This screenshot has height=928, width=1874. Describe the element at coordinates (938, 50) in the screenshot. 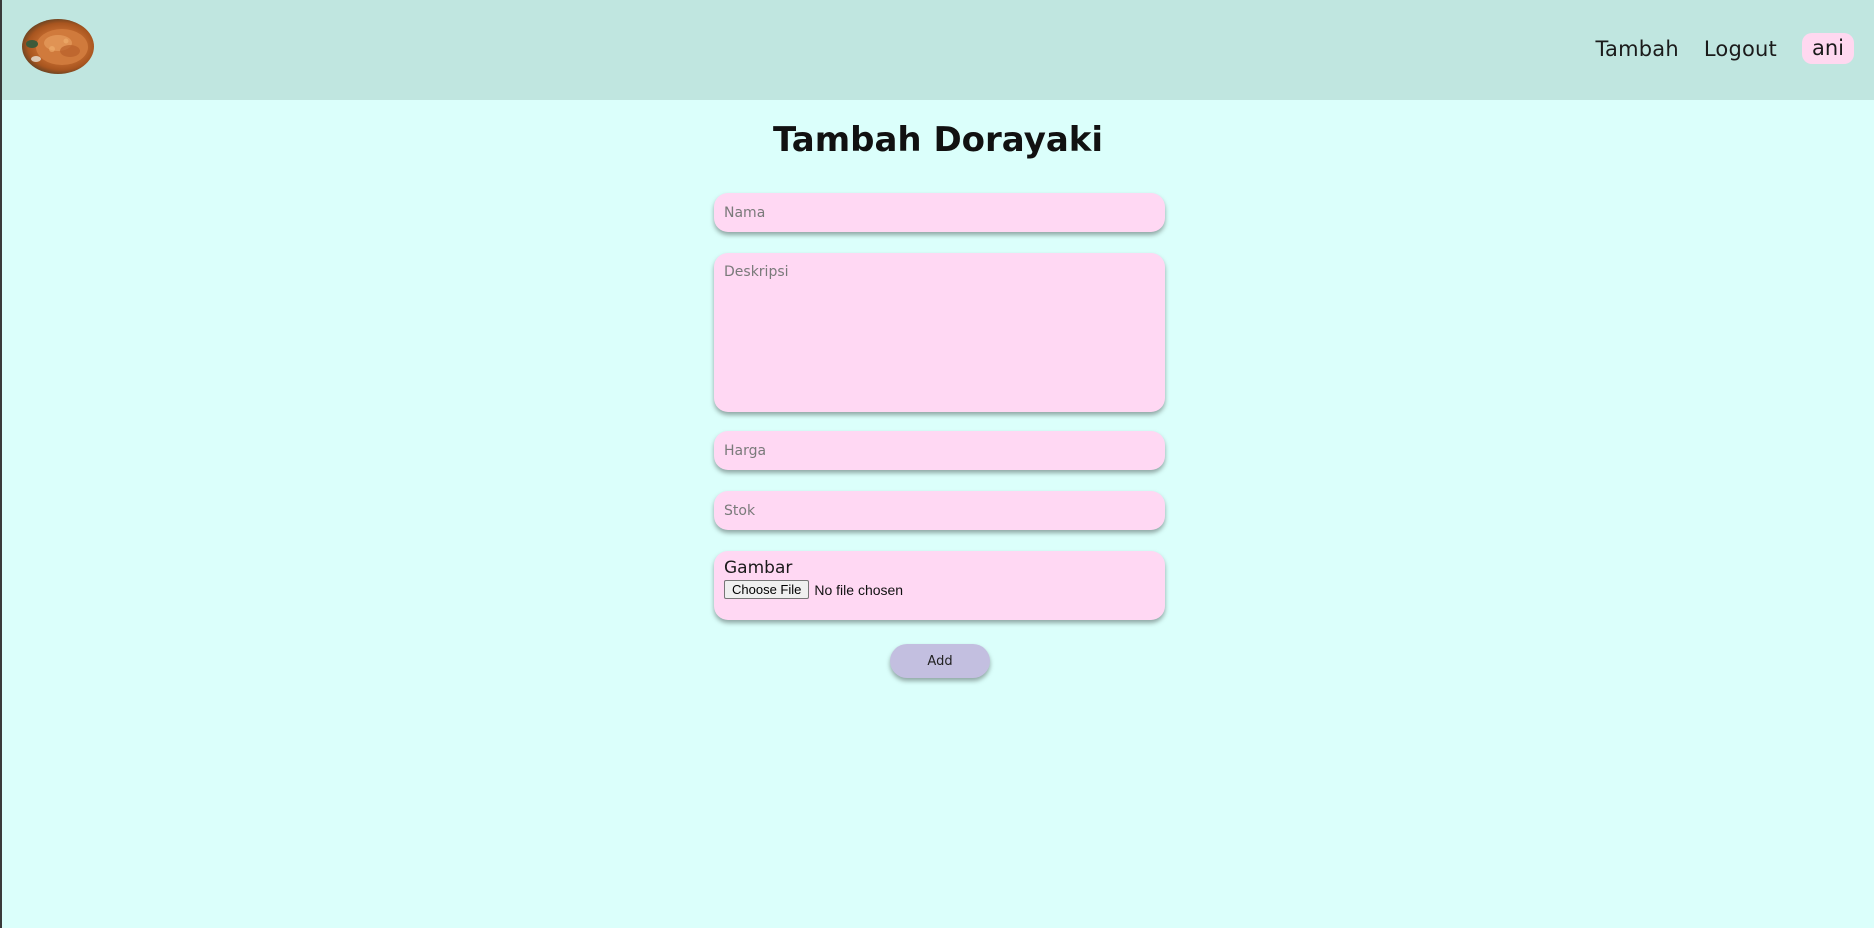

I see `navbar: Tambah Logout ani` at that location.